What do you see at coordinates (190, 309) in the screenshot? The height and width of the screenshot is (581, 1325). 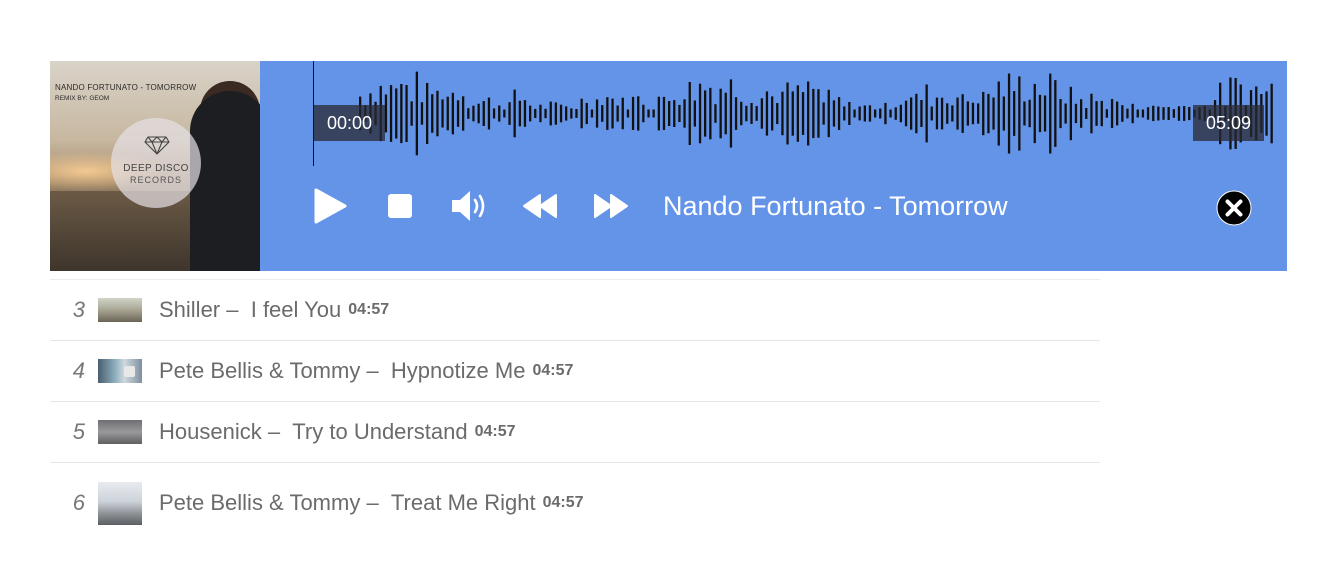 I see `track-artist: Shiller` at bounding box center [190, 309].